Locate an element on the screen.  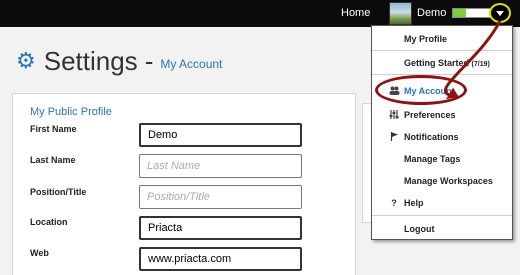
user-name: Demo is located at coordinates (431, 13).